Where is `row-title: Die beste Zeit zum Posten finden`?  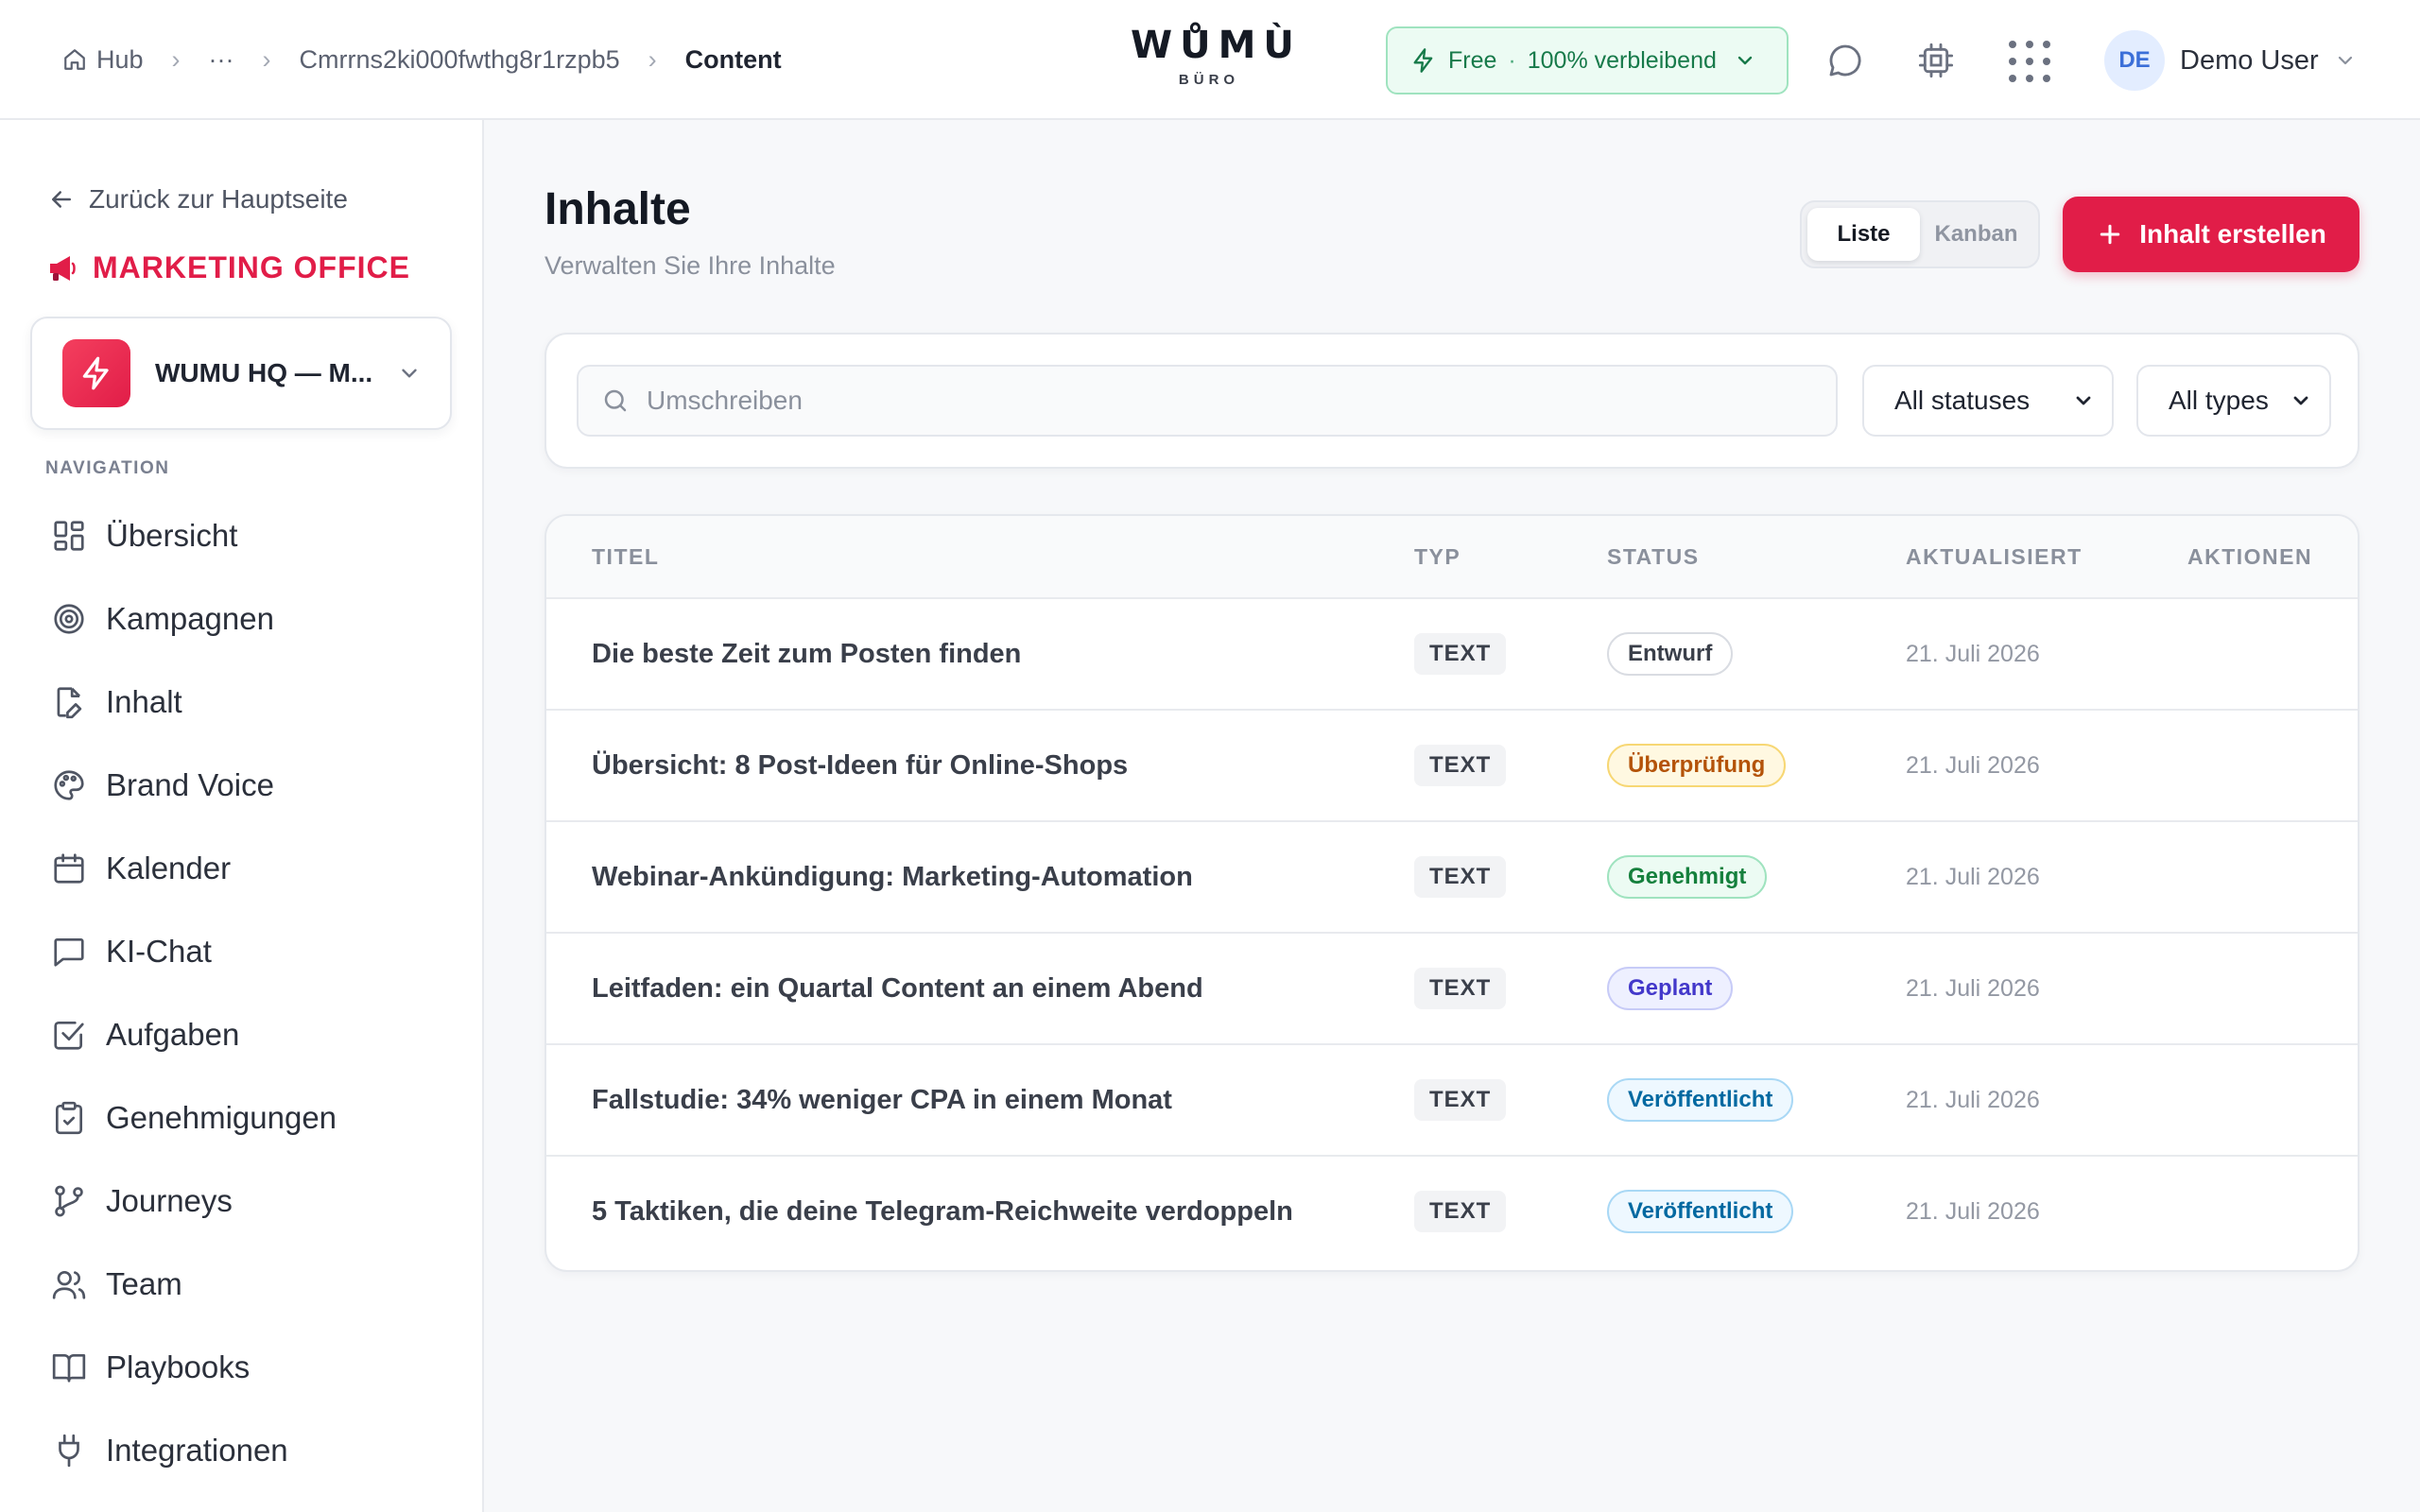
row-title: Die beste Zeit zum Posten finden is located at coordinates (806, 654).